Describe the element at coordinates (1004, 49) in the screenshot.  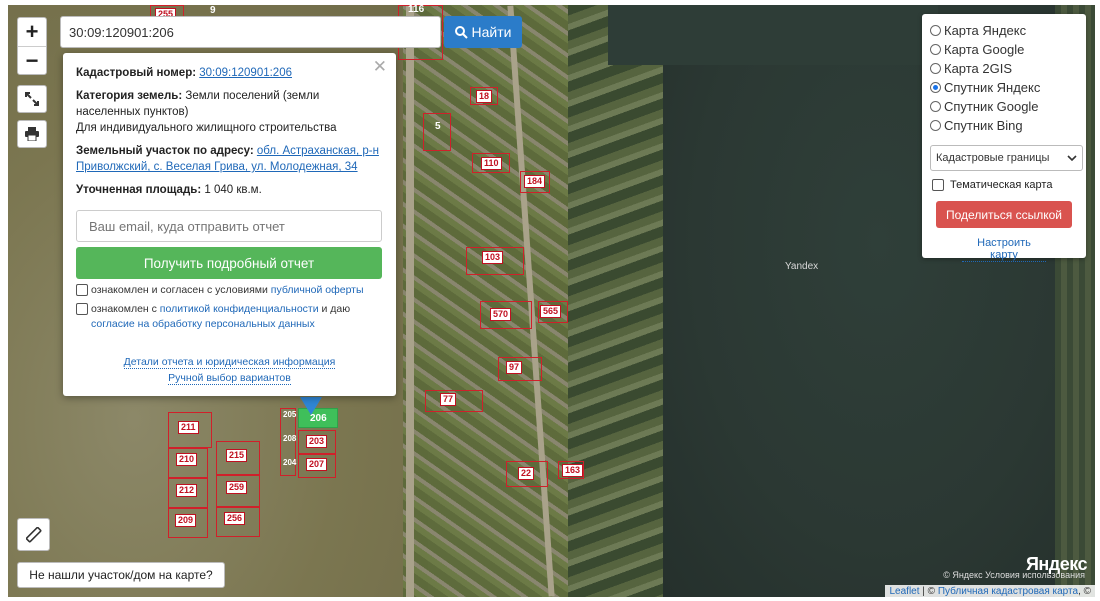
I see `layer-option-google-map: Карта Google` at that location.